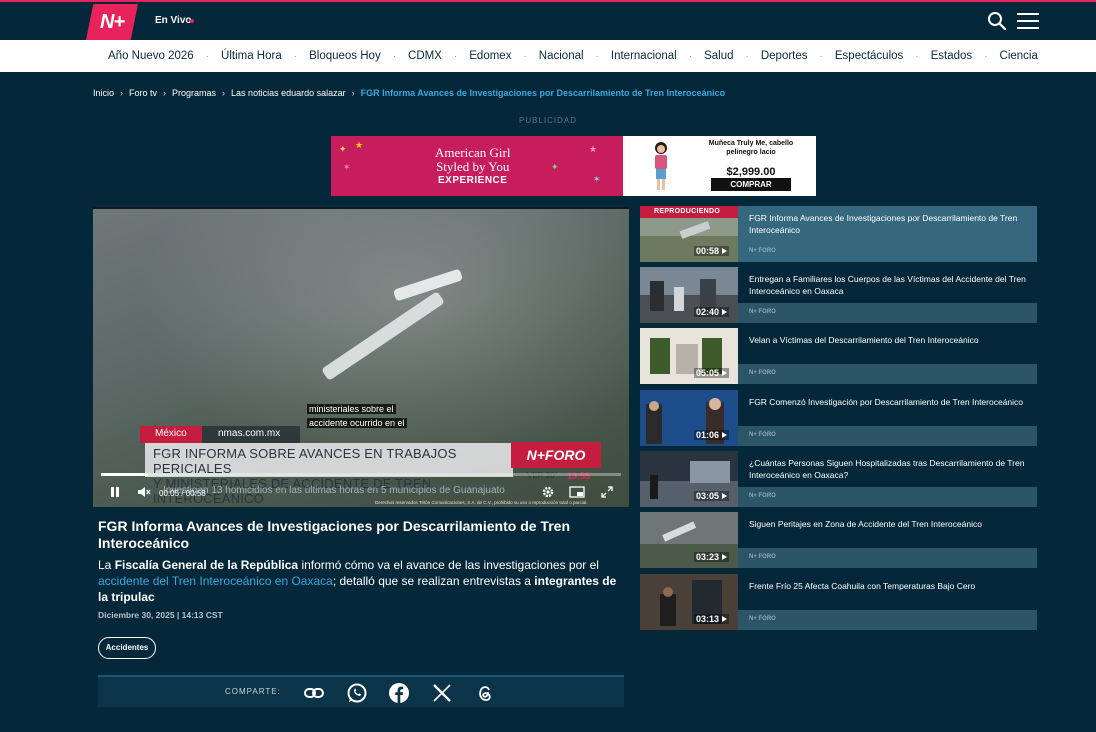  Describe the element at coordinates (712, 435) in the screenshot. I see `video-duration-badge: 01:06` at that location.